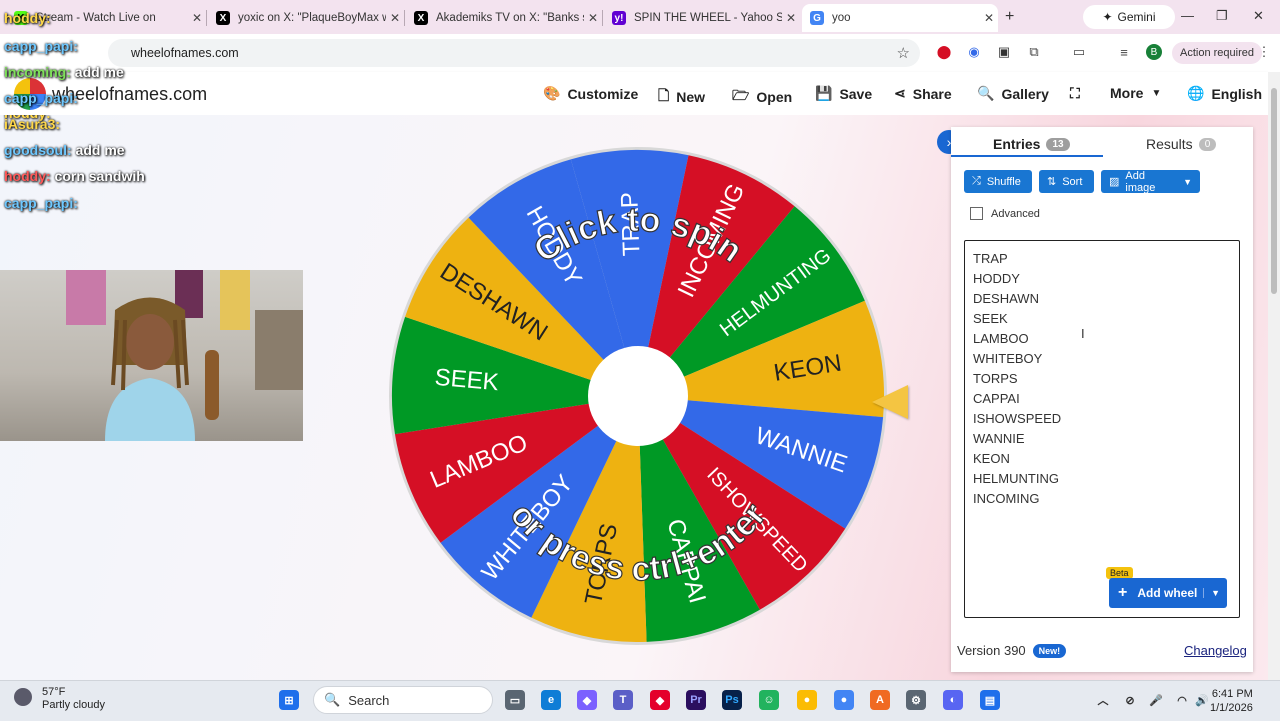 The width and height of the screenshot is (1280, 721). Describe the element at coordinates (1274, 376) in the screenshot. I see `page-scrollbar` at that location.